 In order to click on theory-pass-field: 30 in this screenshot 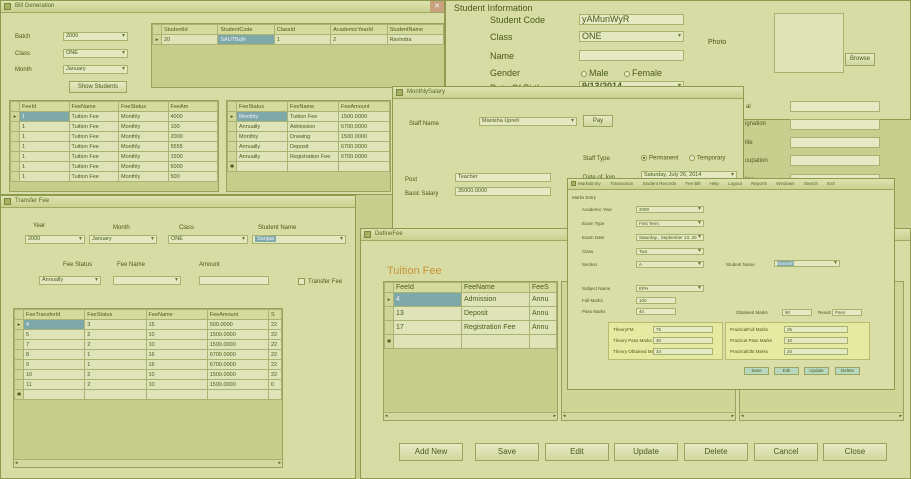, I will do `click(683, 340)`.